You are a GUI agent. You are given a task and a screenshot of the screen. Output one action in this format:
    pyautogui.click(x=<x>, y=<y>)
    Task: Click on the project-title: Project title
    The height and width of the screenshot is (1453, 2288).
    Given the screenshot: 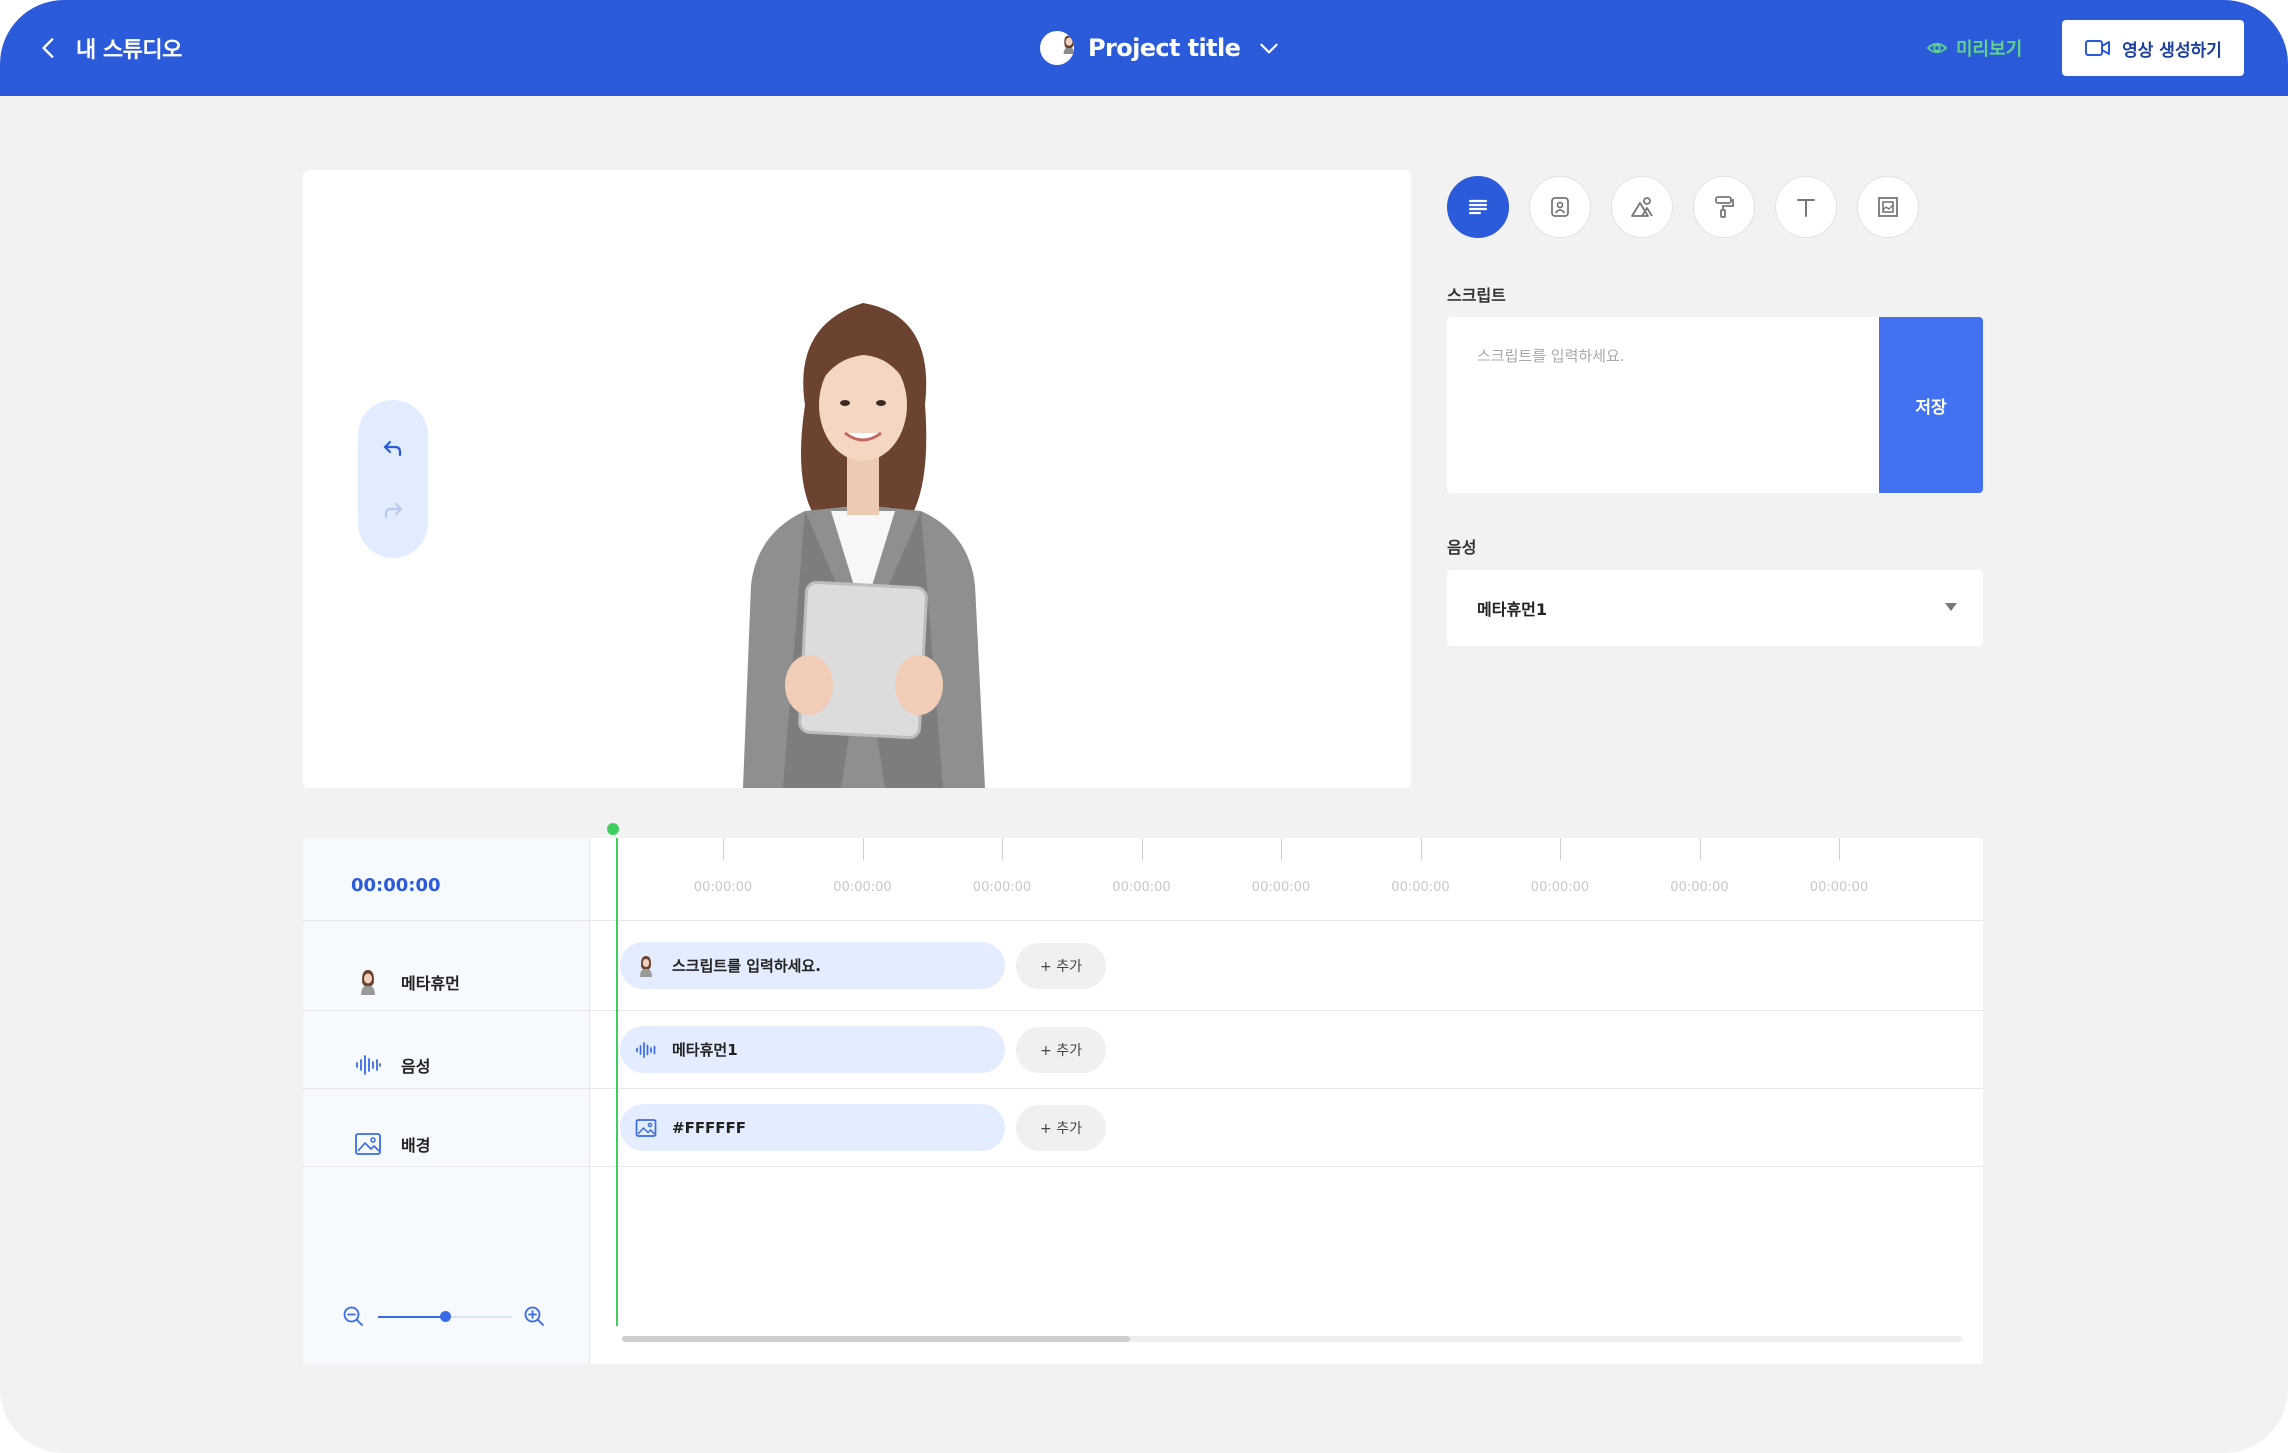 What is the action you would take?
    pyautogui.click(x=1164, y=48)
    